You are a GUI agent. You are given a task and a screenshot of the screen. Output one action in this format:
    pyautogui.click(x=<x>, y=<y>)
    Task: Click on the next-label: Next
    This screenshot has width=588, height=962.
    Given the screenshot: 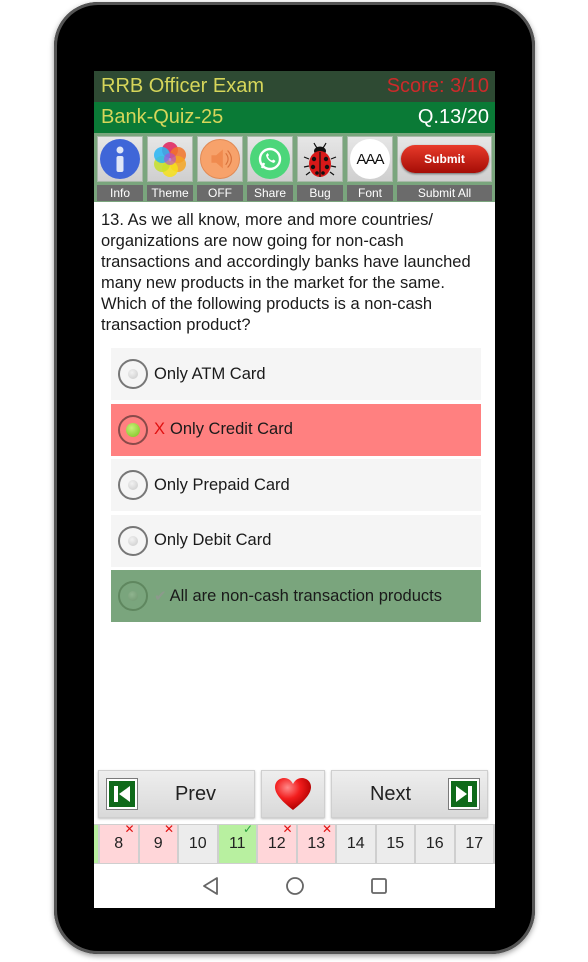 What is the action you would take?
    pyautogui.click(x=390, y=793)
    